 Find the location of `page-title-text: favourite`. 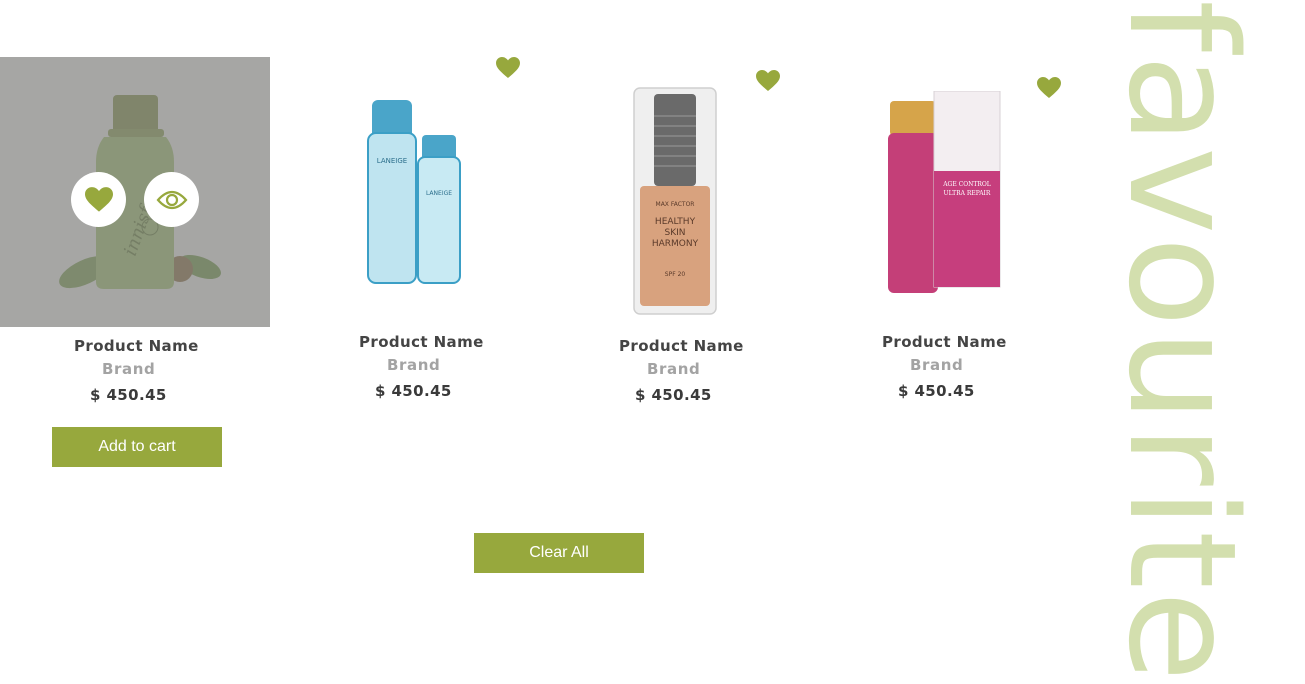

page-title-text: favourite is located at coordinates (1182, 342).